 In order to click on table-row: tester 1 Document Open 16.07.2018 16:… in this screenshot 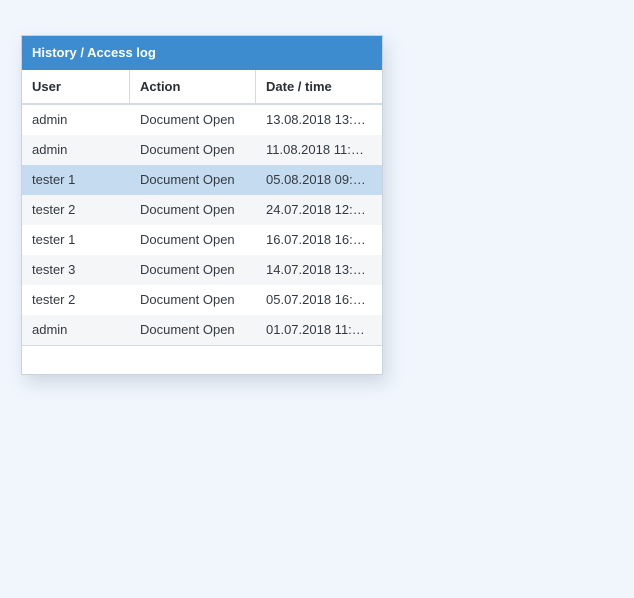, I will do `click(202, 240)`.